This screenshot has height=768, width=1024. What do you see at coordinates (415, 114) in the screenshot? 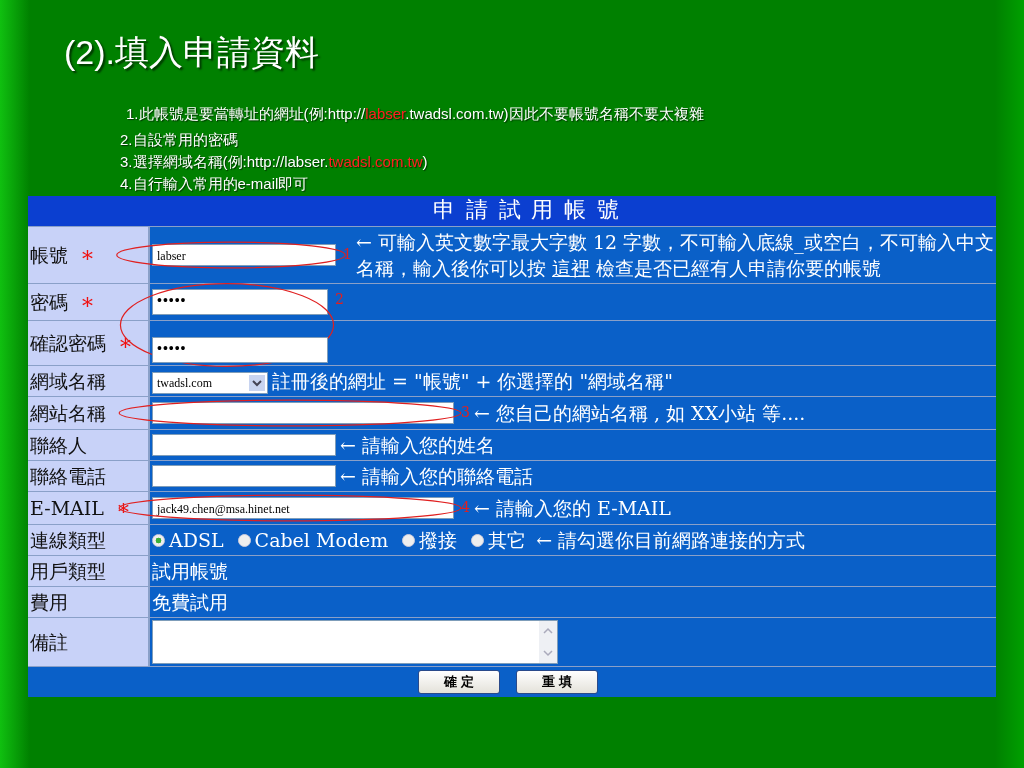
I see `note-line: 1.此帳號是要當轉址的網址(例:http://labser.twadsl.com.tw)因此不要帳號名稱不要太複雜` at bounding box center [415, 114].